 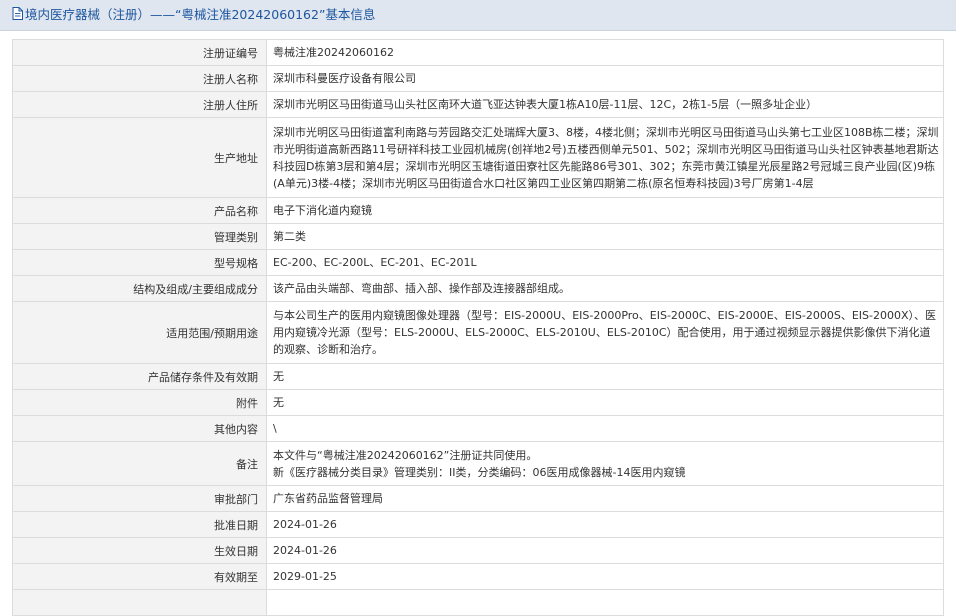 I want to click on row-label: 备注, so click(x=139, y=463).